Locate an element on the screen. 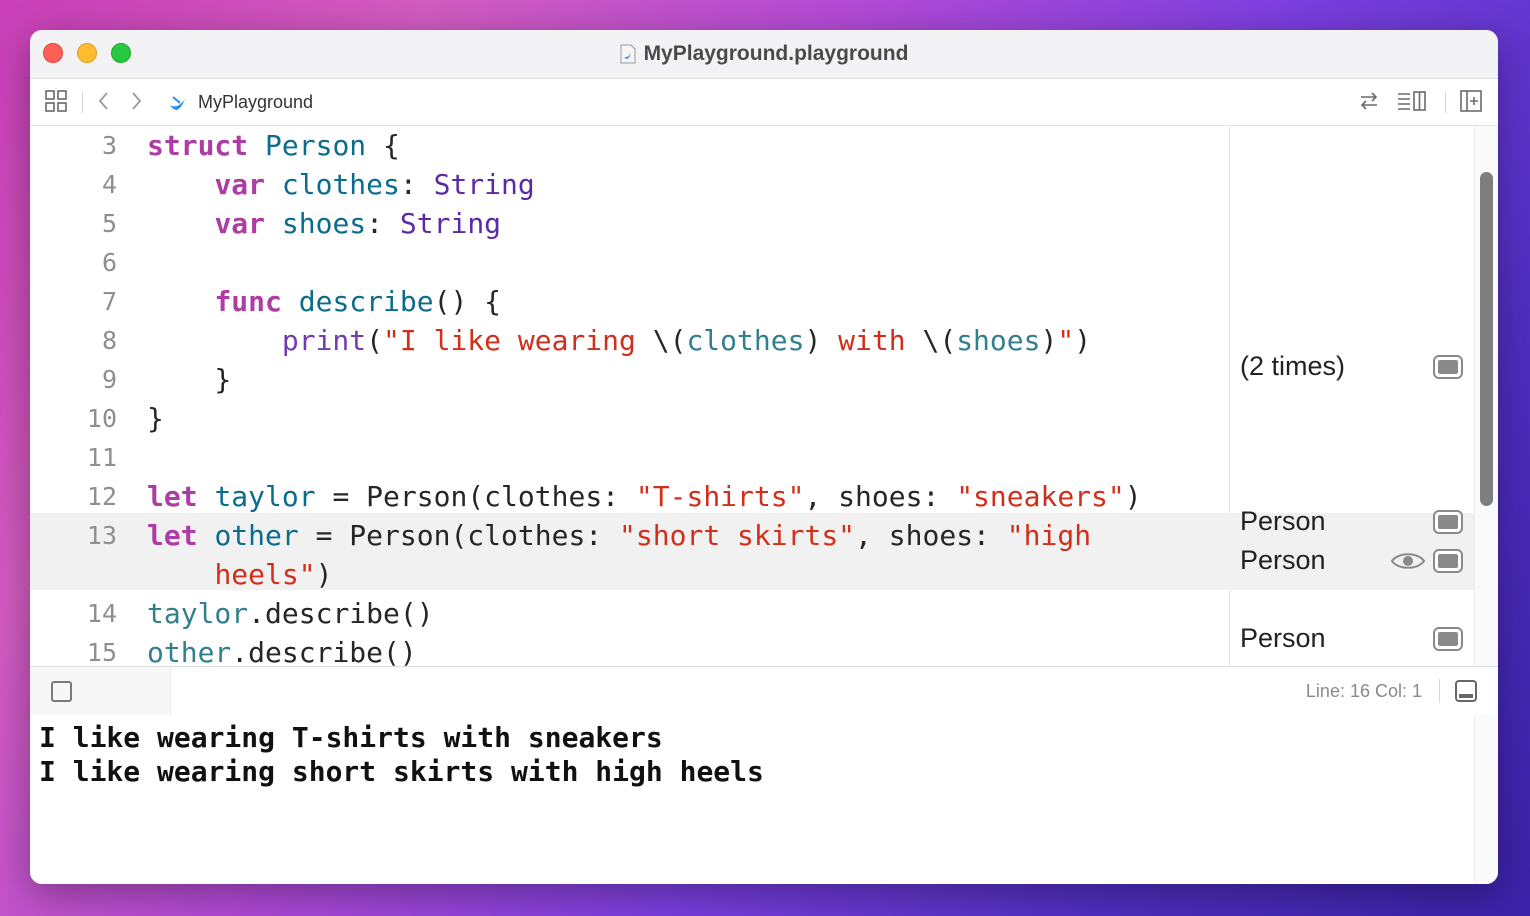 This screenshot has height=916, width=1530. code-line: struct Person { is located at coordinates (273, 145).